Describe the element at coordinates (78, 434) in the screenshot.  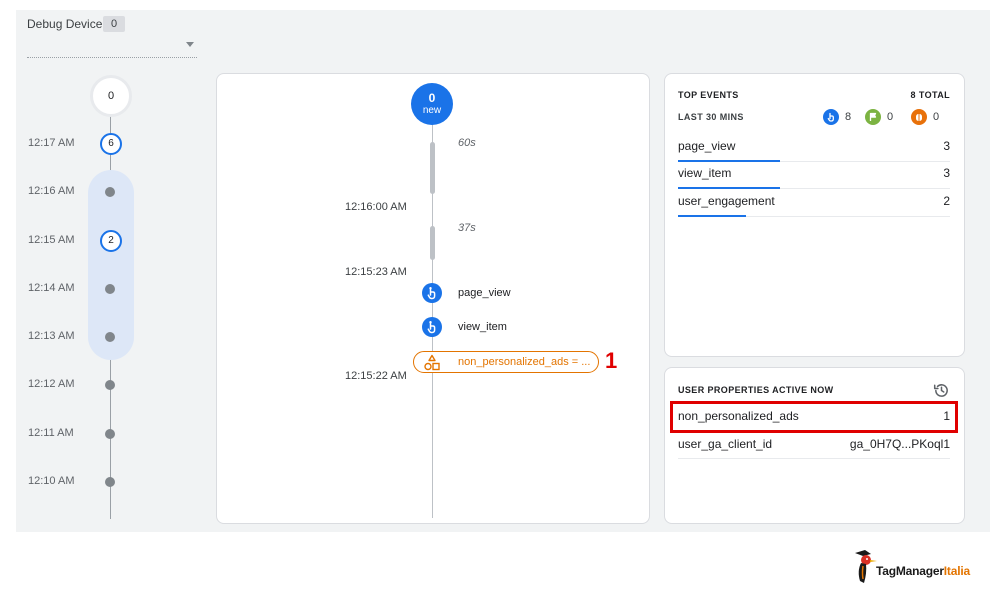
I see `minute-row: 12:11 AM` at that location.